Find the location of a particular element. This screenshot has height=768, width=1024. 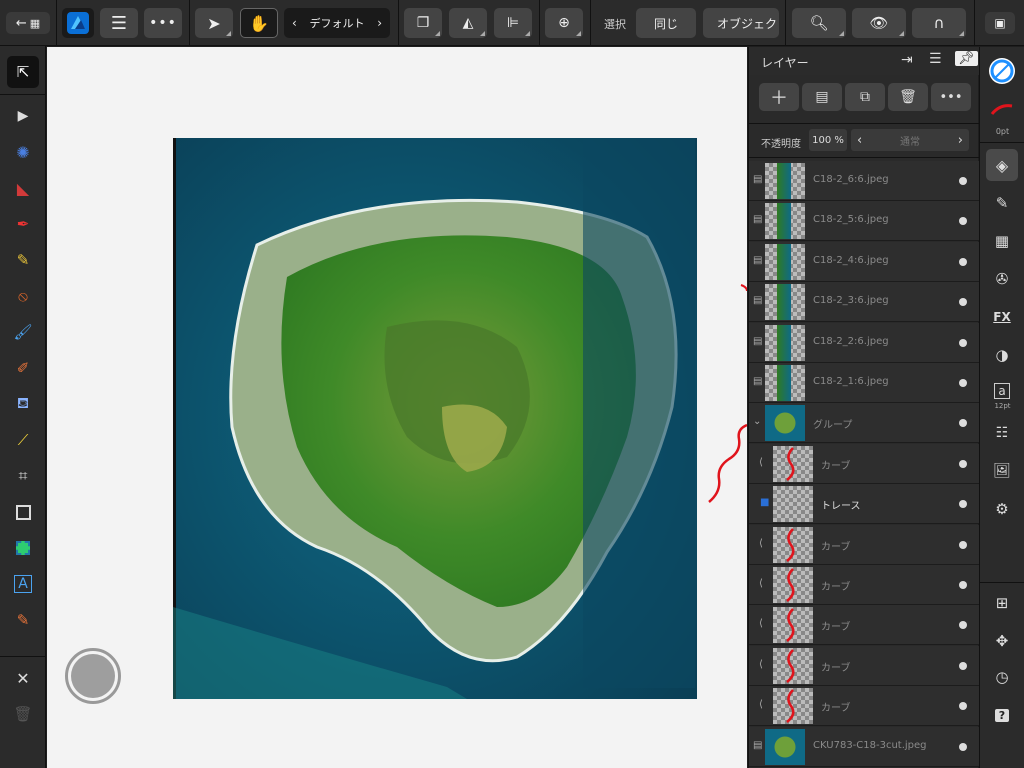

history-studio-button: ◷ is located at coordinates (1002, 677).